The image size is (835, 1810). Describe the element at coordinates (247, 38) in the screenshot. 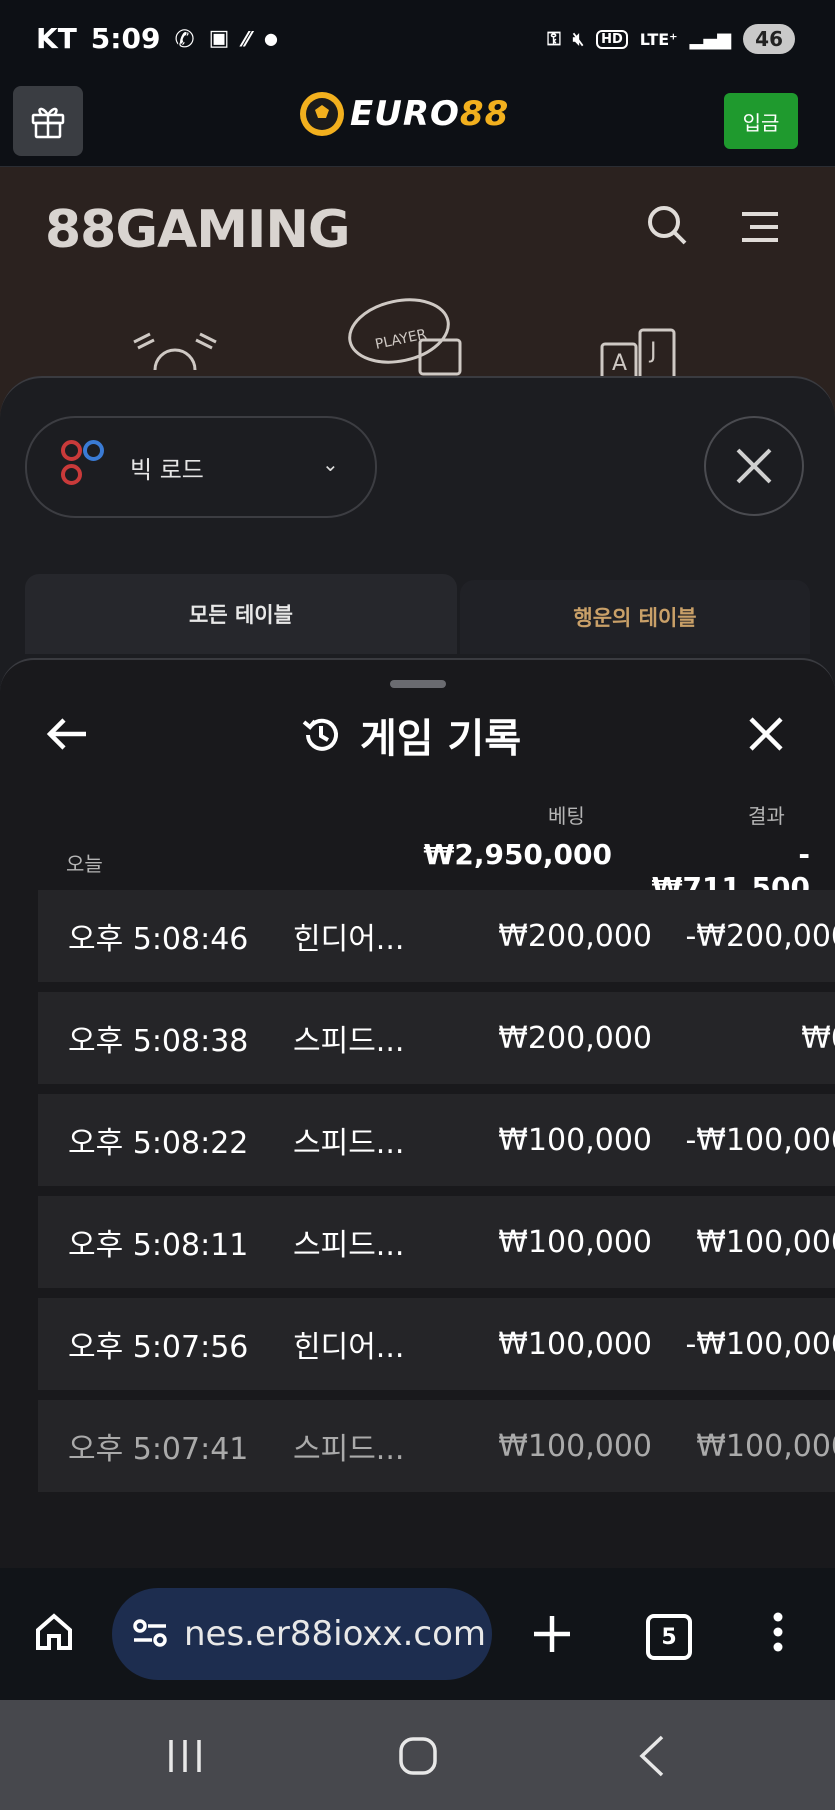

I see `wifi-calling-icon: ⁄⁄` at that location.